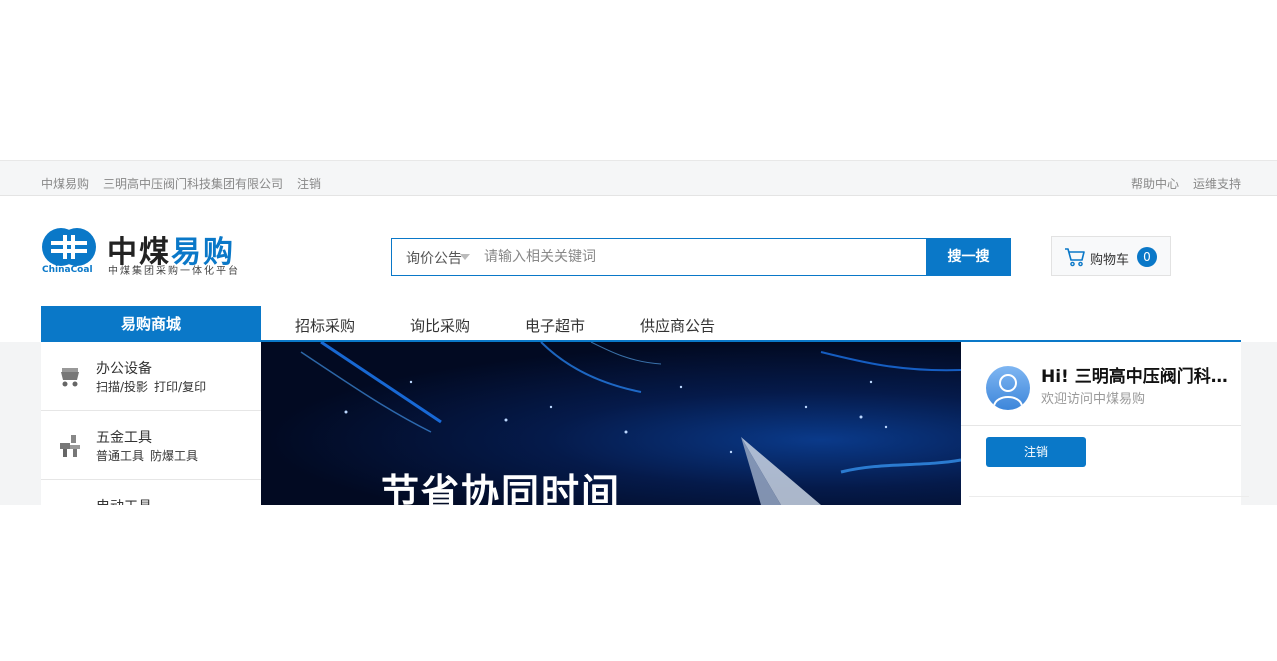  I want to click on user-greeting: Hi! 三明高中压阀门科技集团有限公司, so click(1138, 377).